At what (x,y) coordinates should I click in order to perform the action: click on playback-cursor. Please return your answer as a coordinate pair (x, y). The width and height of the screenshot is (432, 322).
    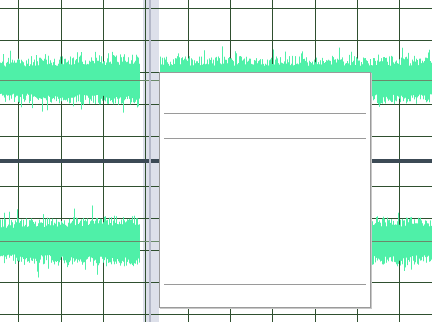
    Looking at the image, I should click on (150, 161).